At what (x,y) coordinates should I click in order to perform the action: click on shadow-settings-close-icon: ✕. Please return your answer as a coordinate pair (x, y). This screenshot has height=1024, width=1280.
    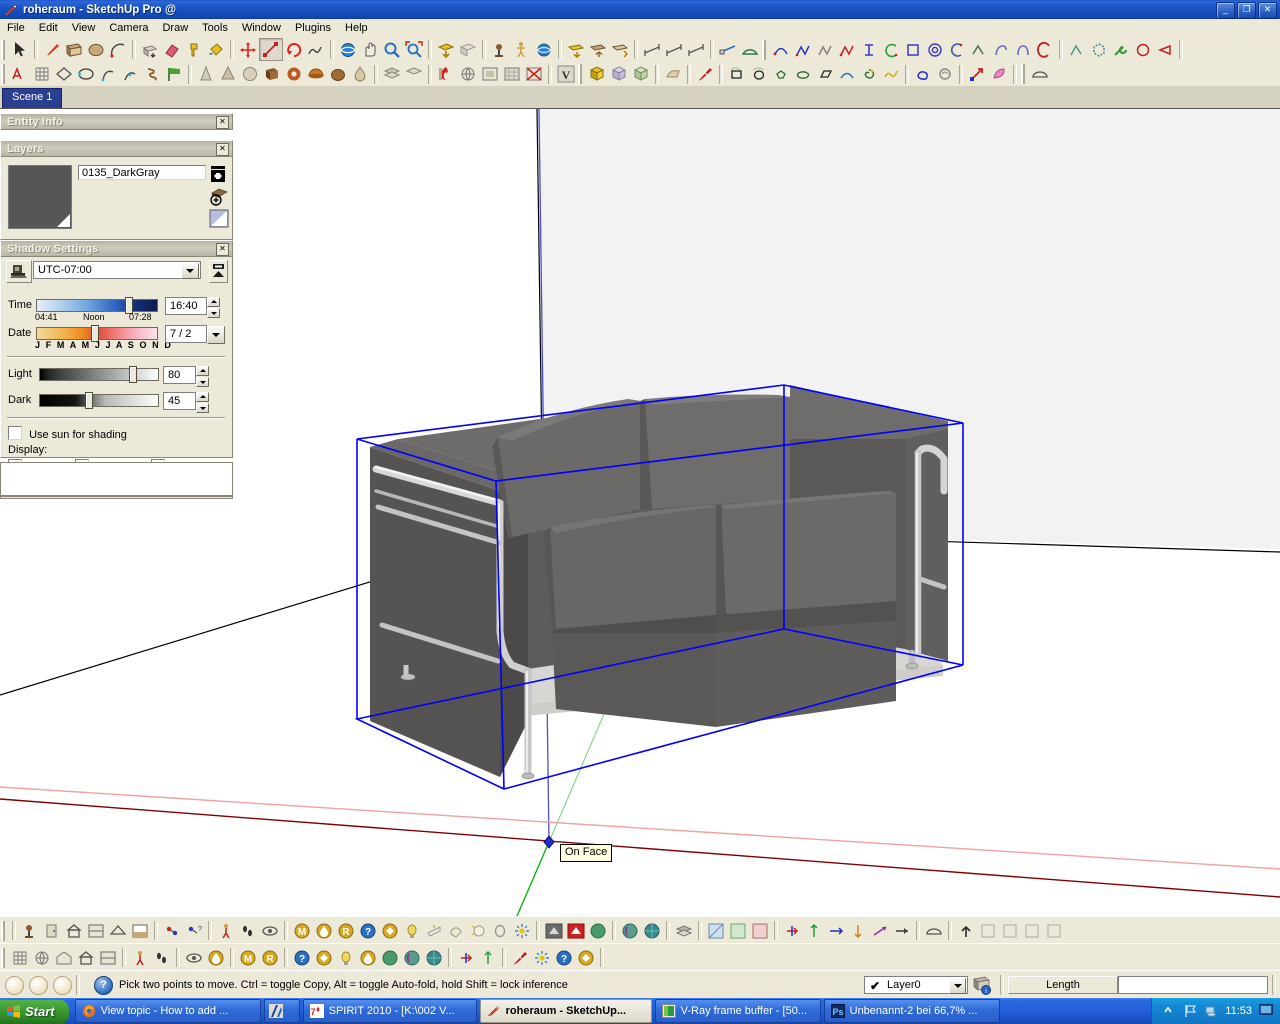
    Looking at the image, I should click on (222, 249).